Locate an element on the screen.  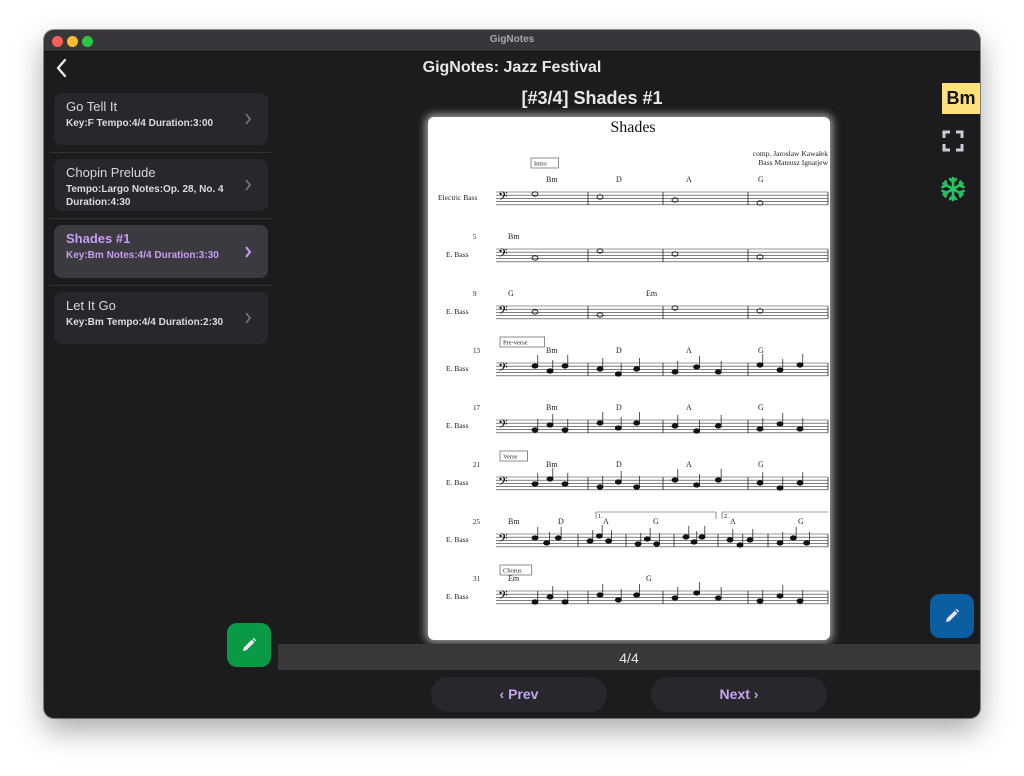
key-badge: Bm is located at coordinates (961, 98).